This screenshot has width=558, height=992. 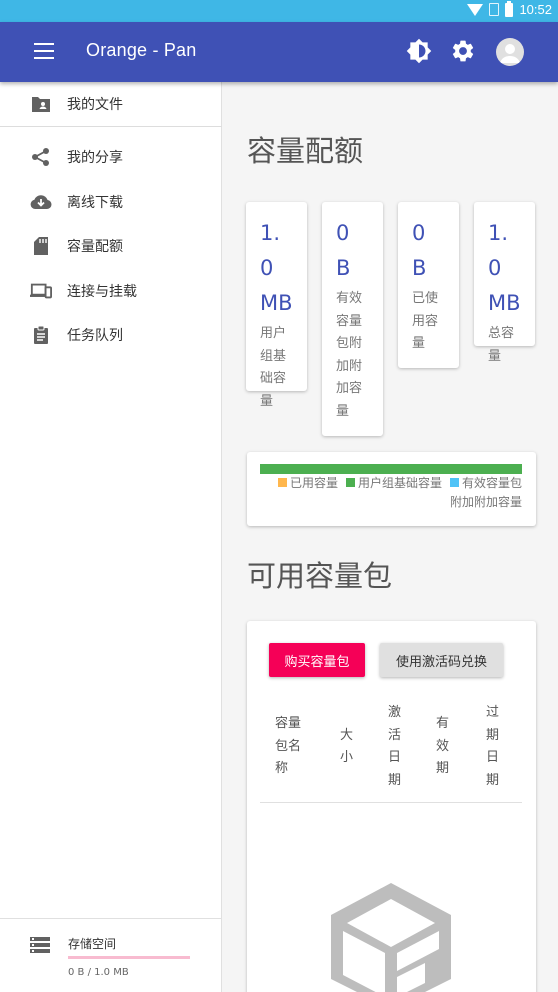 I want to click on nav-item-offline-download: 离线下载, so click(x=111, y=202).